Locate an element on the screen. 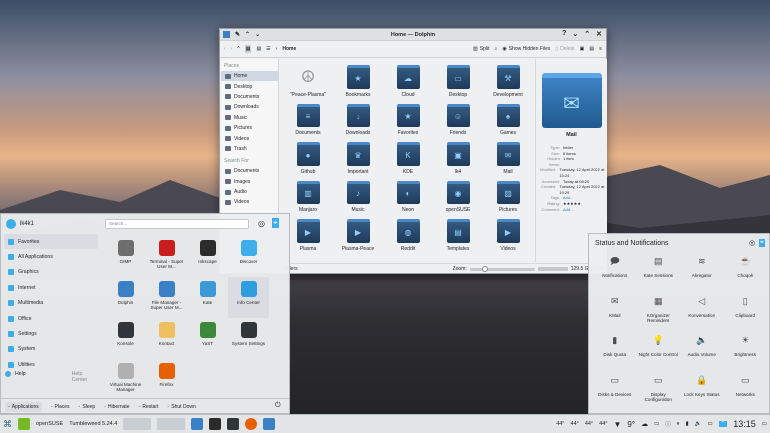 This screenshot has height=433, width=770. zoom-handle is located at coordinates (484, 268).